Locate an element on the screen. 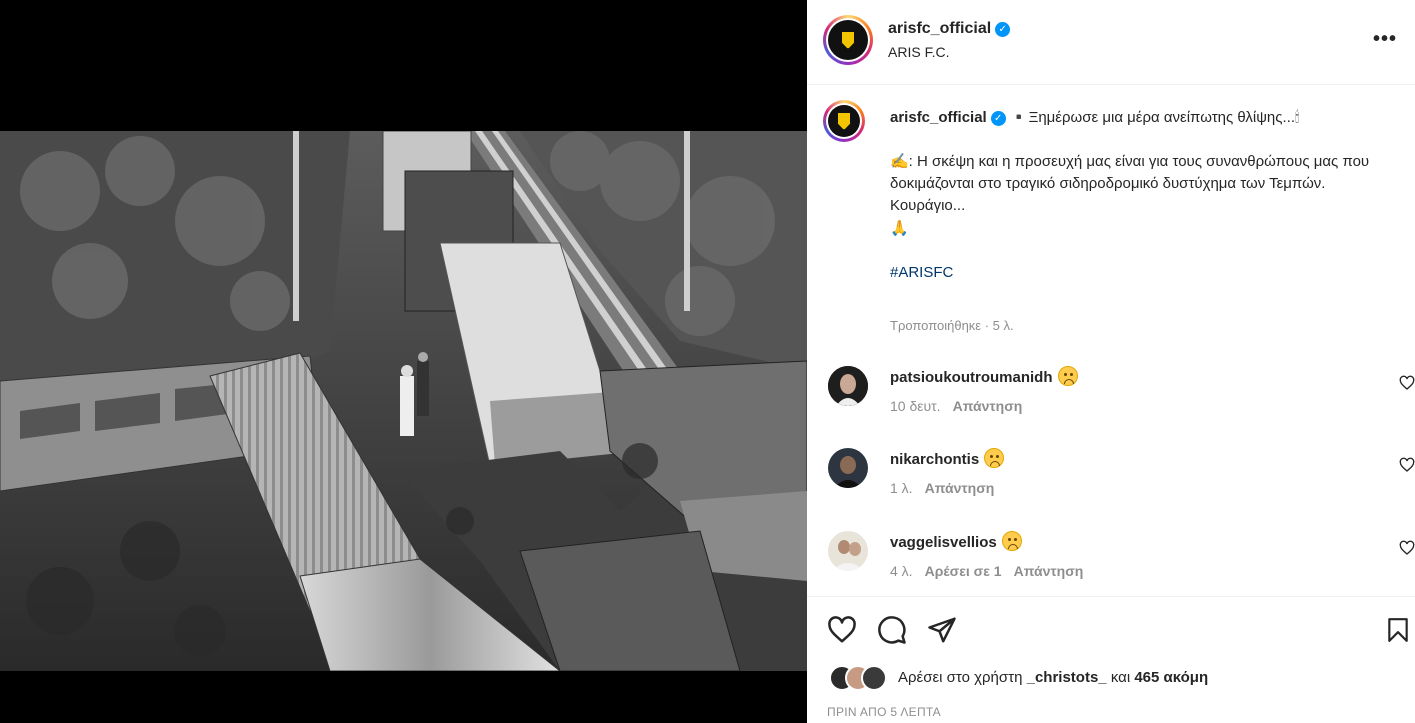 The width and height of the screenshot is (1415, 723). author-avatar is located at coordinates (848, 40).